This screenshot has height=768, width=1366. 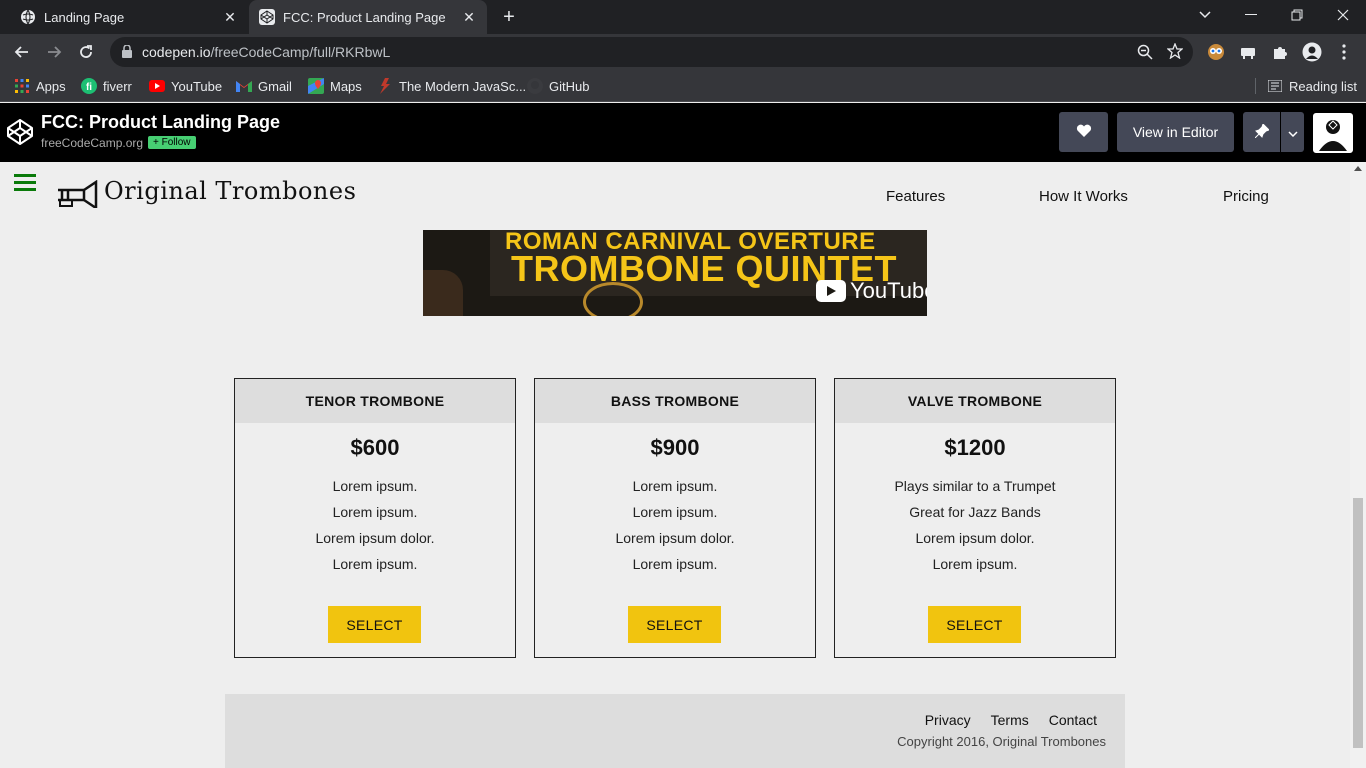 I want to click on bookmark-gmail: Gmail, so click(x=264, y=86).